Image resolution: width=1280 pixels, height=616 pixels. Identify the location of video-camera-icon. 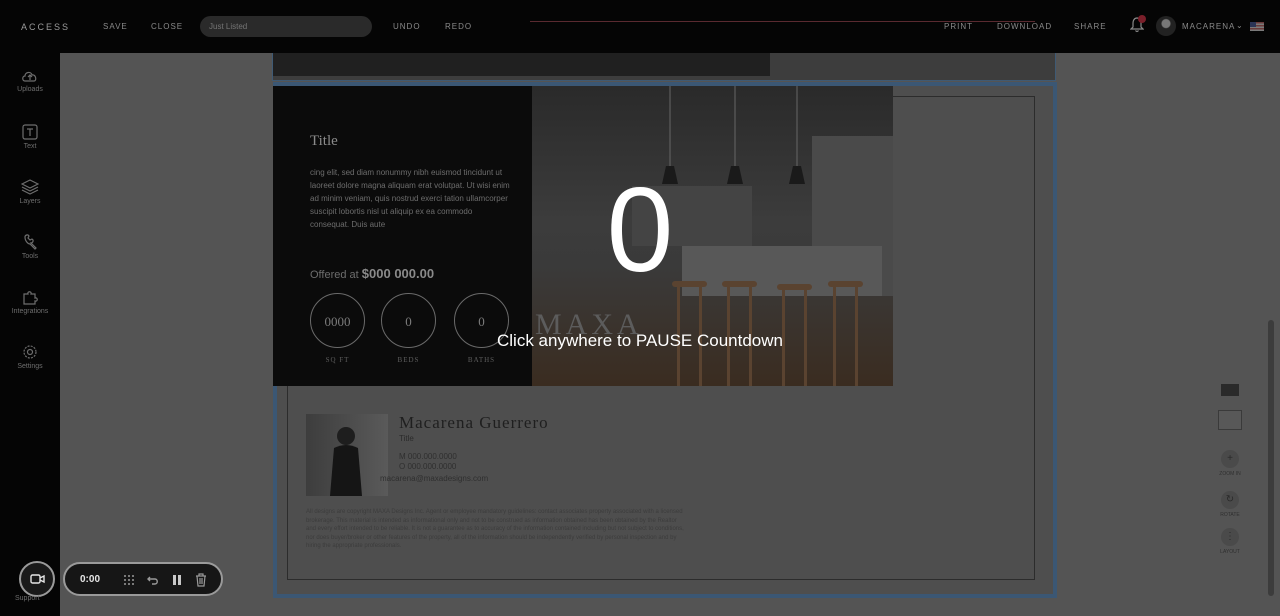
(37, 579).